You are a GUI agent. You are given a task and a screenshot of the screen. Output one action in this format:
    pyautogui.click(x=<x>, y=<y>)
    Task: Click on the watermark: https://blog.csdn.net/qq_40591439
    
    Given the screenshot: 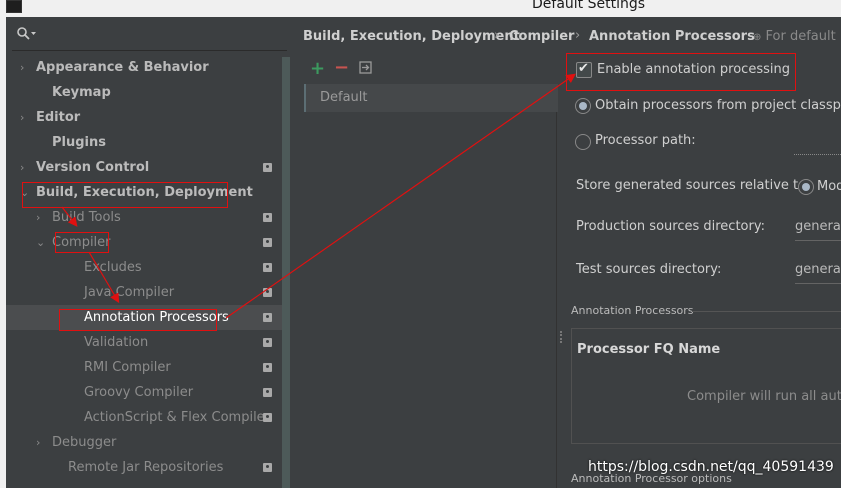 What is the action you would take?
    pyautogui.click(x=711, y=467)
    